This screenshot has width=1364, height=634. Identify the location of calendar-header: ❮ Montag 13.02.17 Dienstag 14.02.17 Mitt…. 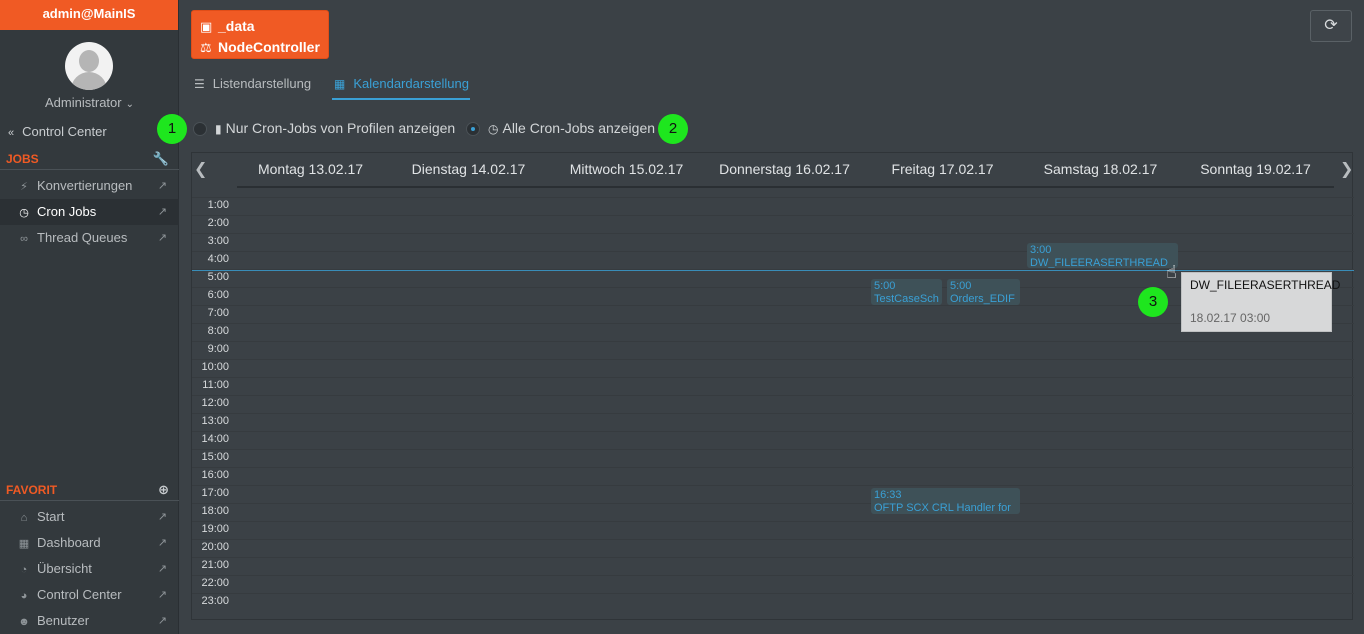
(773, 170).